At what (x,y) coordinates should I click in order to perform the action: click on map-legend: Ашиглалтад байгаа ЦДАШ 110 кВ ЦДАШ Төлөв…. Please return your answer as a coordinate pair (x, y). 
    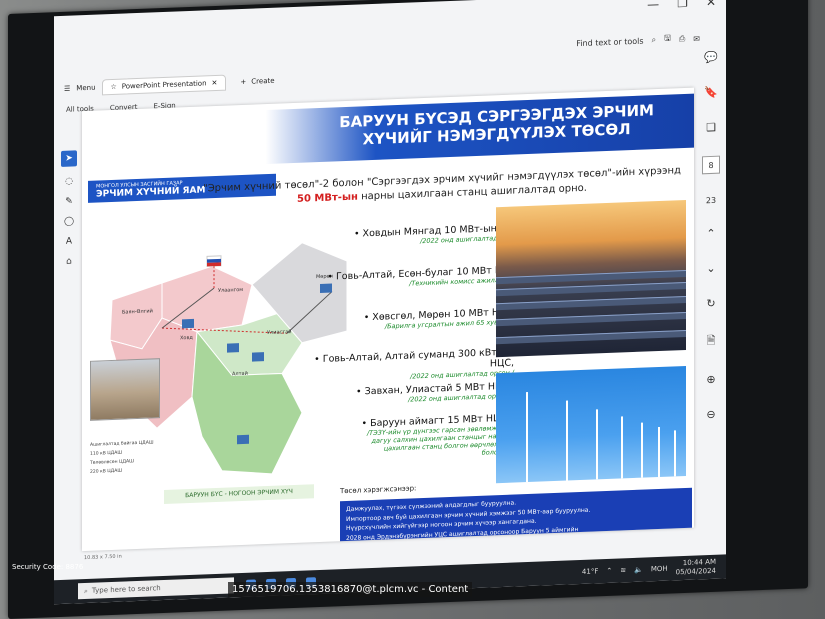
    Looking at the image, I should click on (122, 457).